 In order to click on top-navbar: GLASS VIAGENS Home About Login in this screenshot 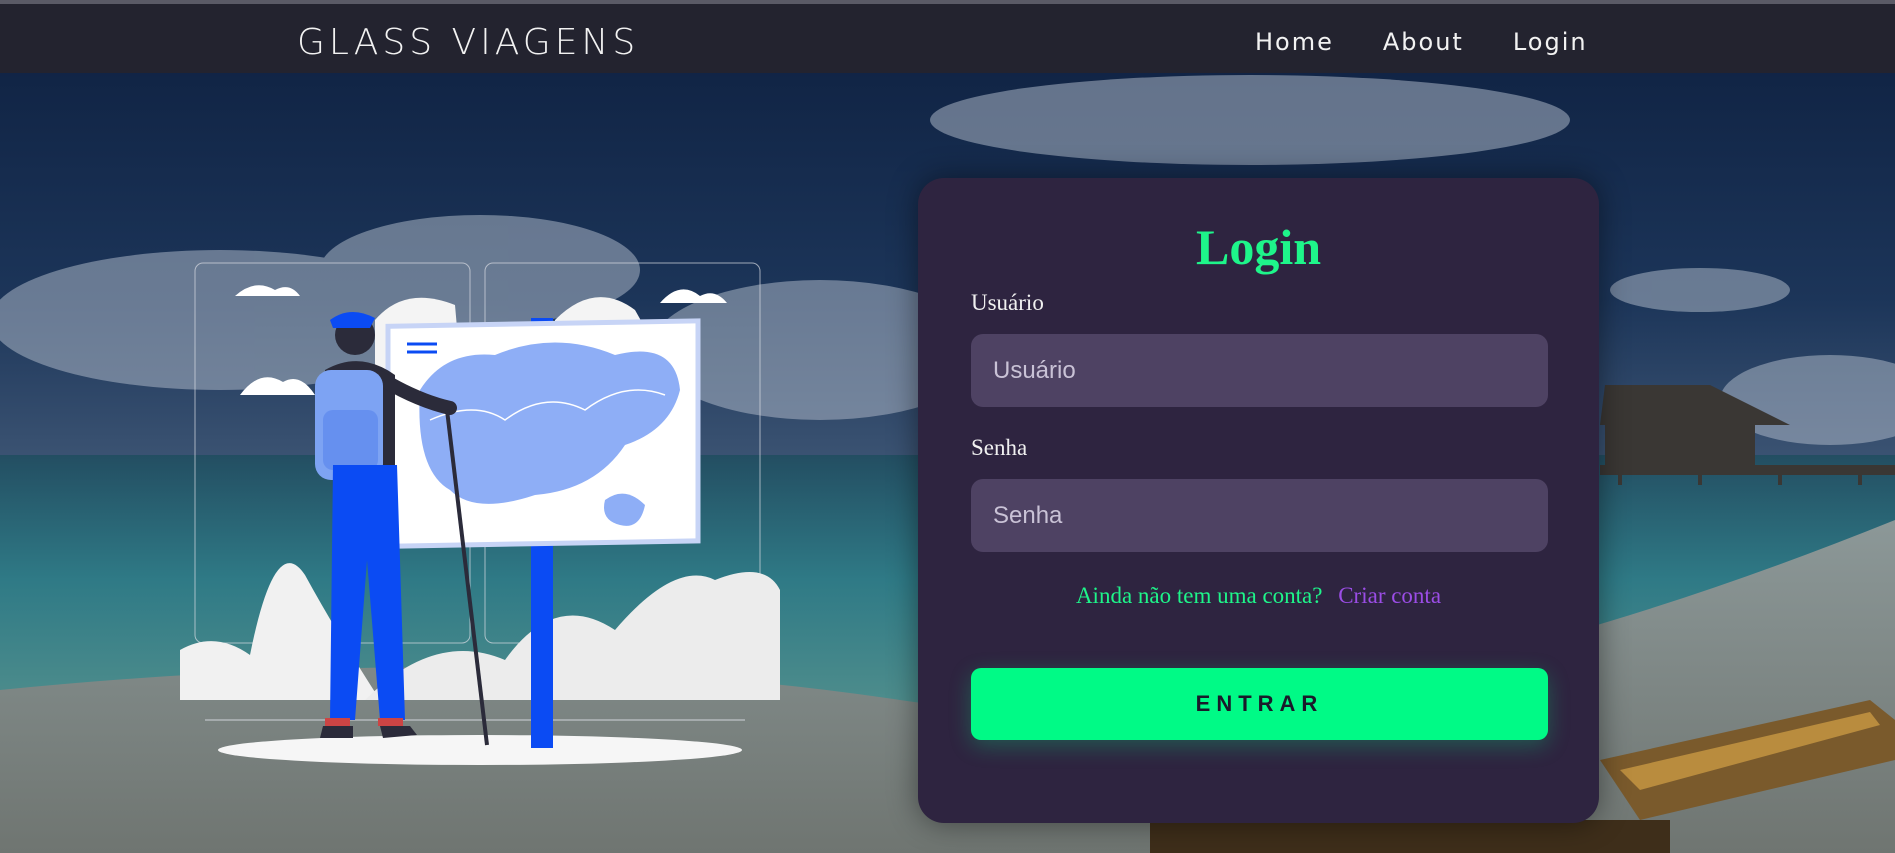, I will do `click(947, 36)`.